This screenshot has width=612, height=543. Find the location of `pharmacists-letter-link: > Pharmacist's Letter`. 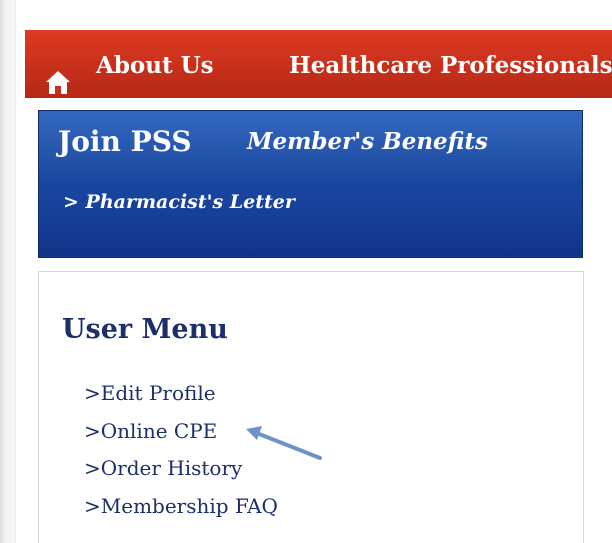

pharmacists-letter-link: > Pharmacist's Letter is located at coordinates (179, 202).